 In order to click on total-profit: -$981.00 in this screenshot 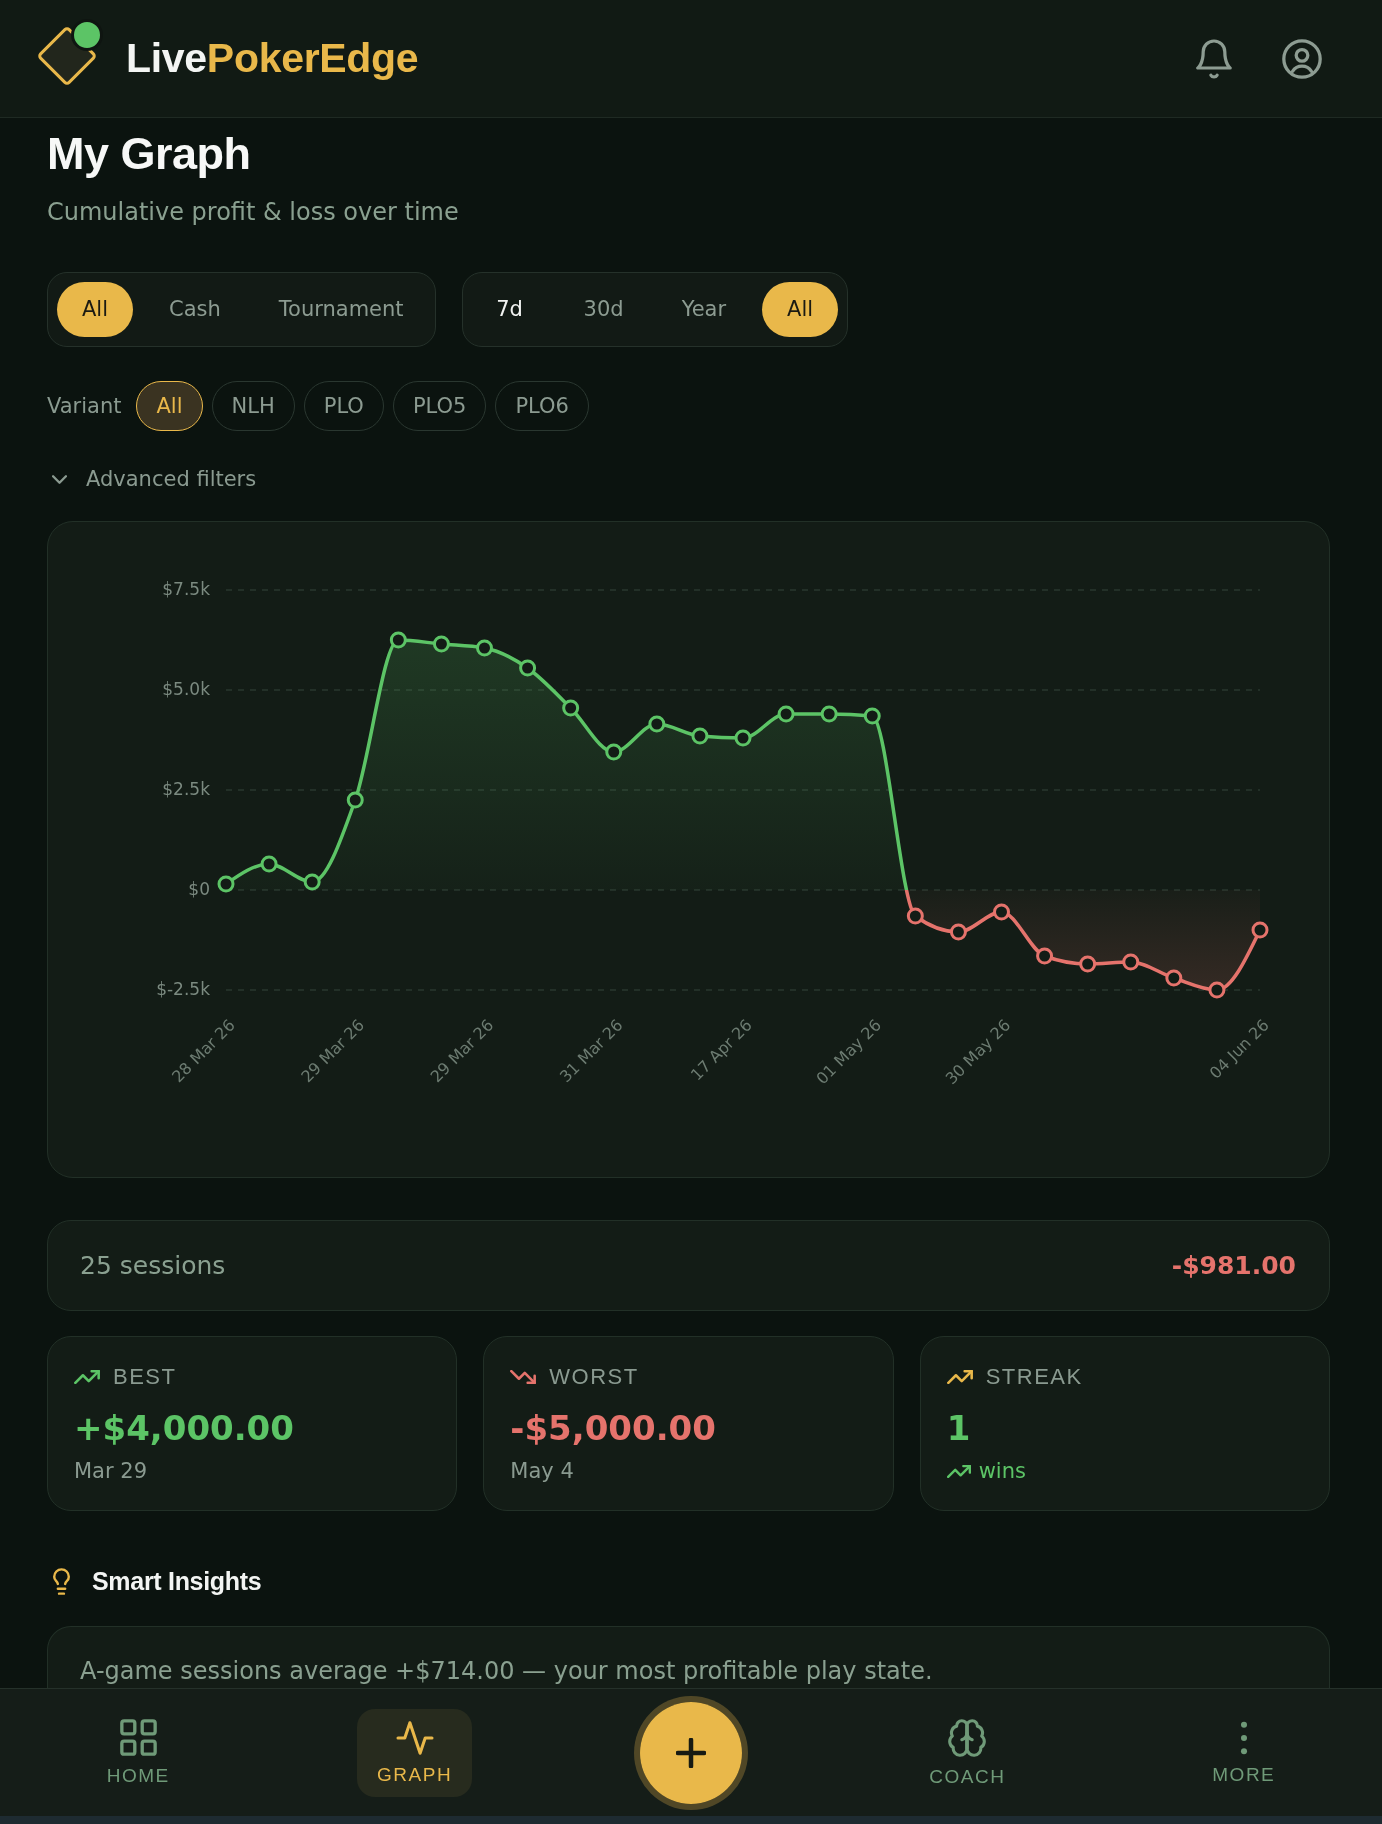, I will do `click(1233, 1265)`.